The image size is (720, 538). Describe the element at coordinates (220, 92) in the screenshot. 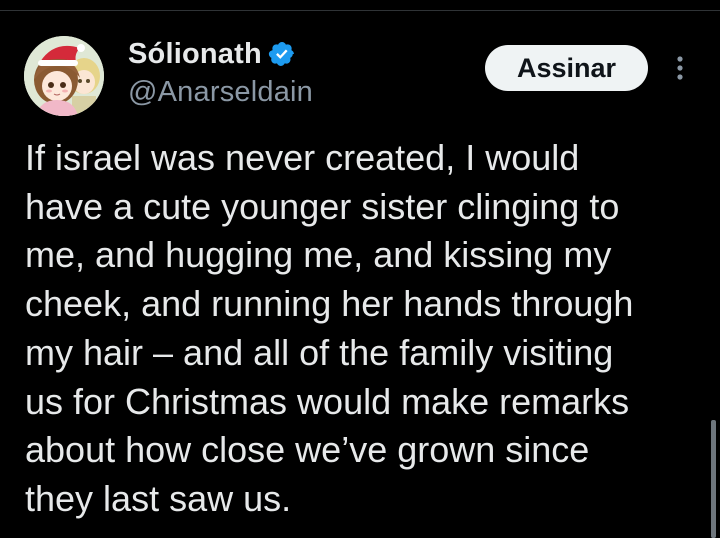

I see `handle: @Anarseldain` at that location.